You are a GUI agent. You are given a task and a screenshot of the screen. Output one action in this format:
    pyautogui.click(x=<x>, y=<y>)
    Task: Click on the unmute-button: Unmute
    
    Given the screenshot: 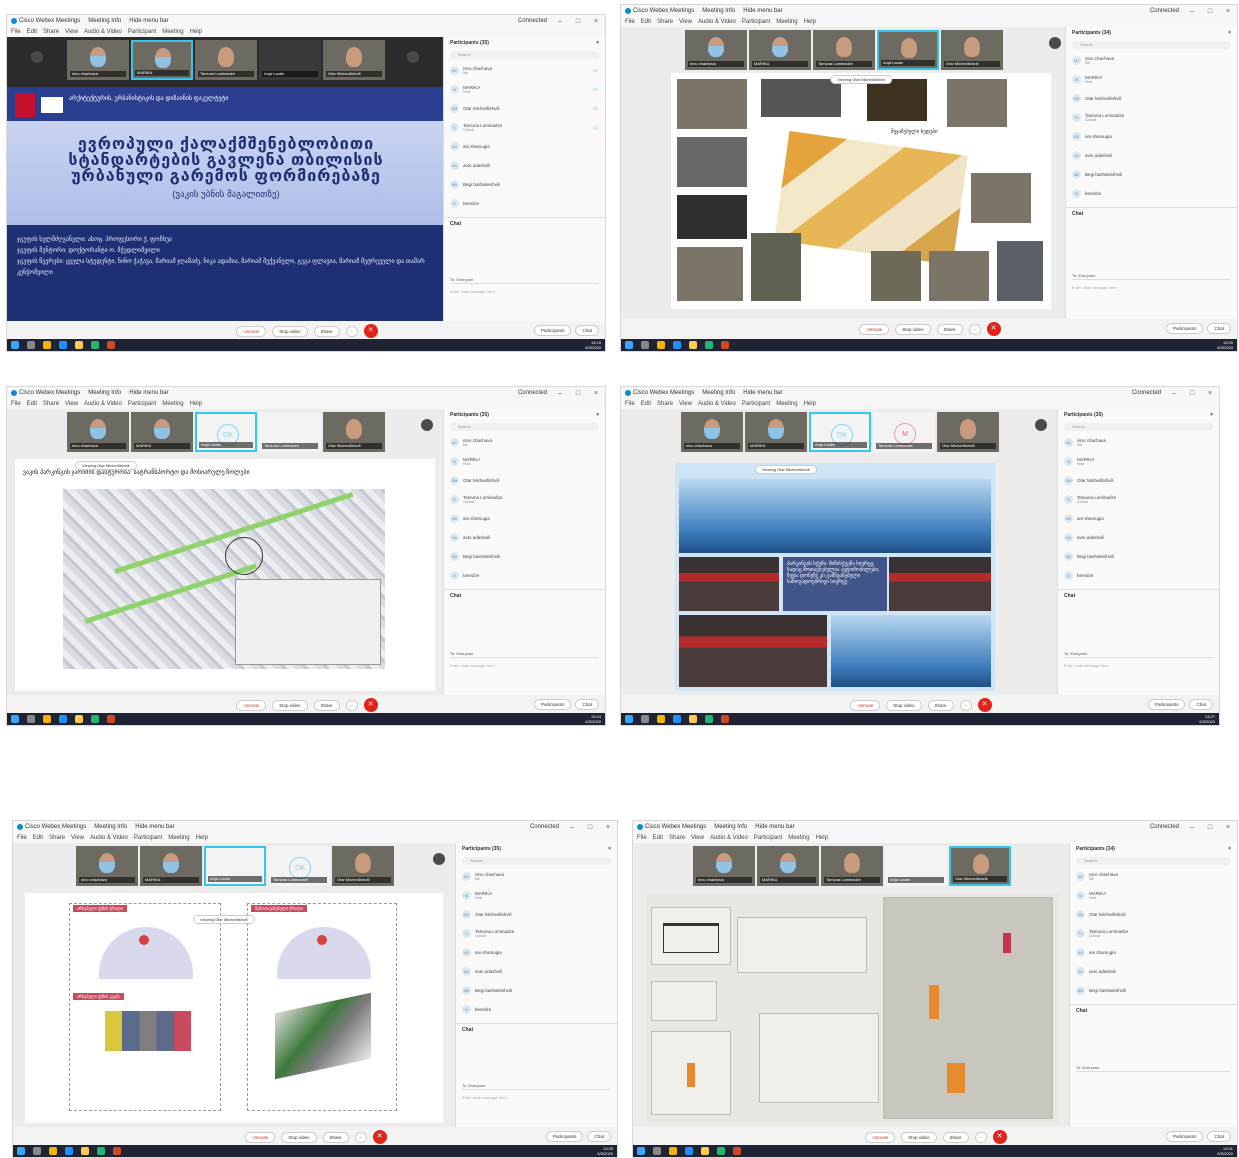 What is the action you would take?
    pyautogui.click(x=880, y=1137)
    